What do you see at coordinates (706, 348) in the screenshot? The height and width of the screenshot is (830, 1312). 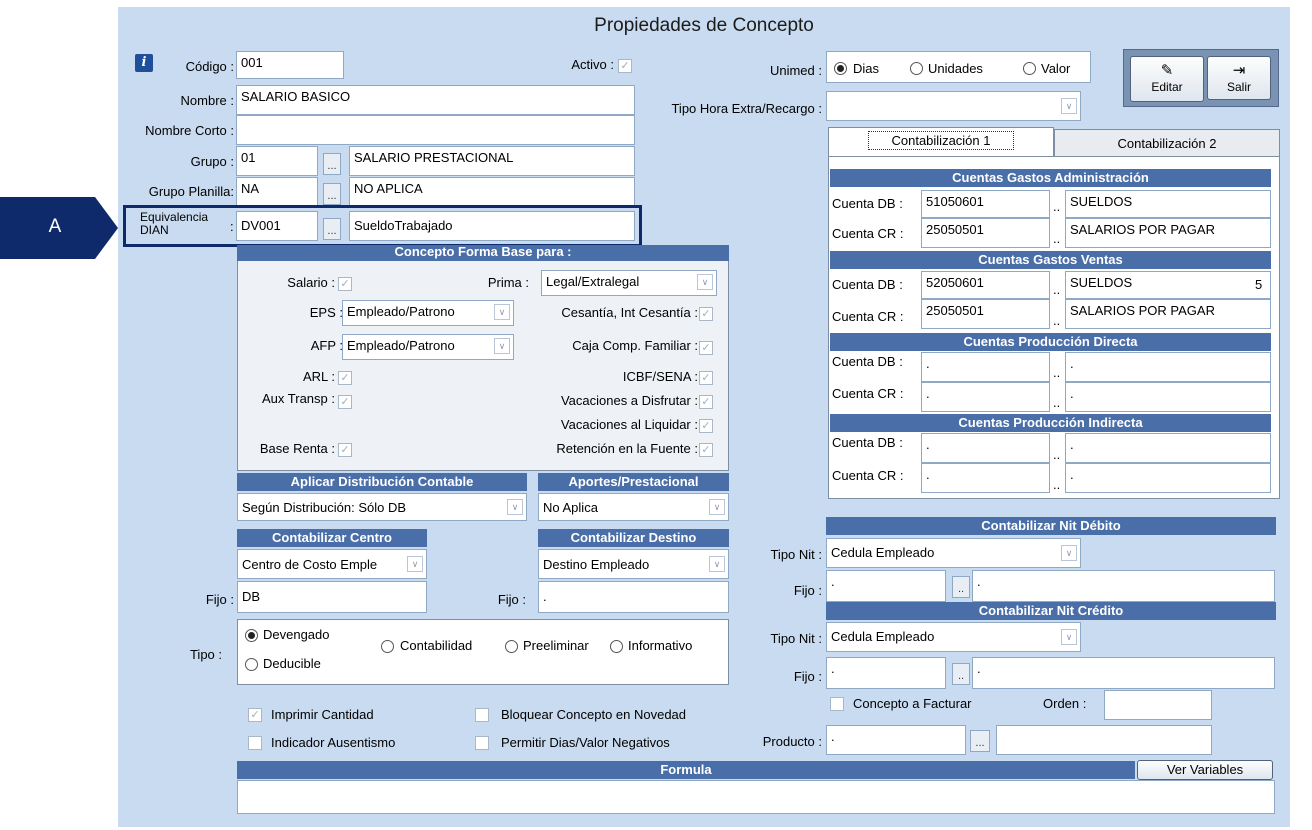 I see `caja-checkbox: ✓` at bounding box center [706, 348].